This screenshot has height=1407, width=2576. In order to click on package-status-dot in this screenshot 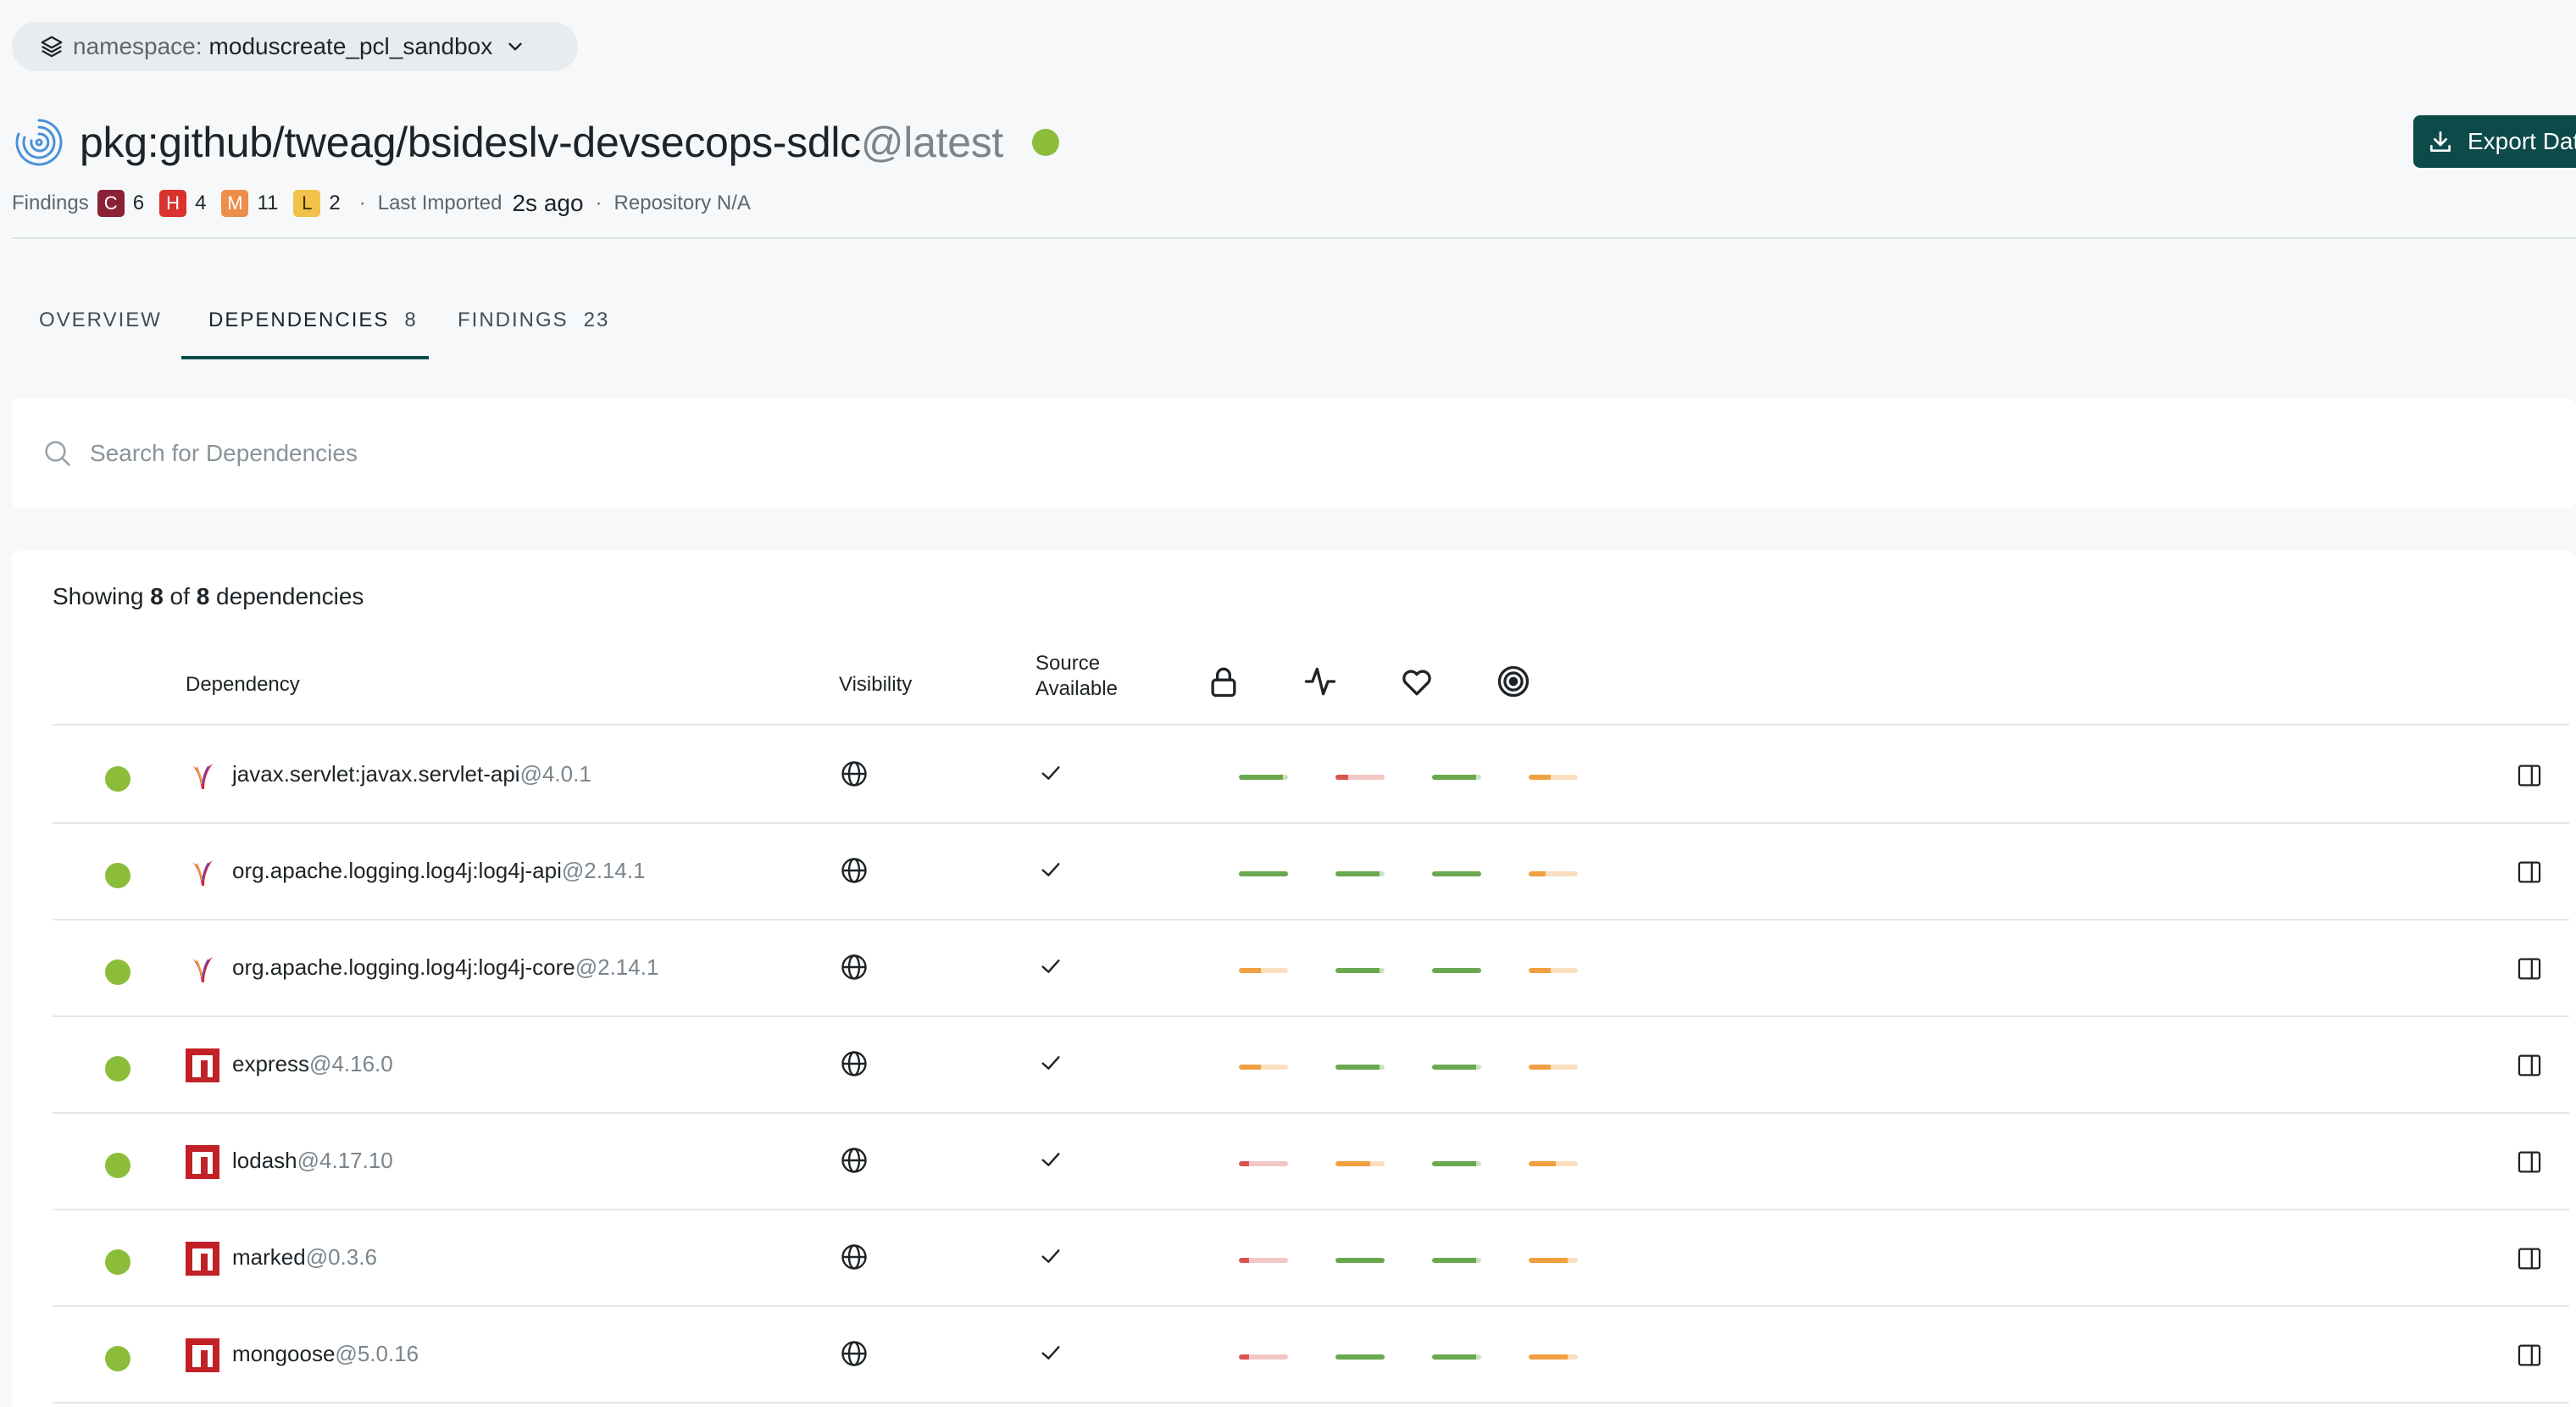, I will do `click(1046, 142)`.